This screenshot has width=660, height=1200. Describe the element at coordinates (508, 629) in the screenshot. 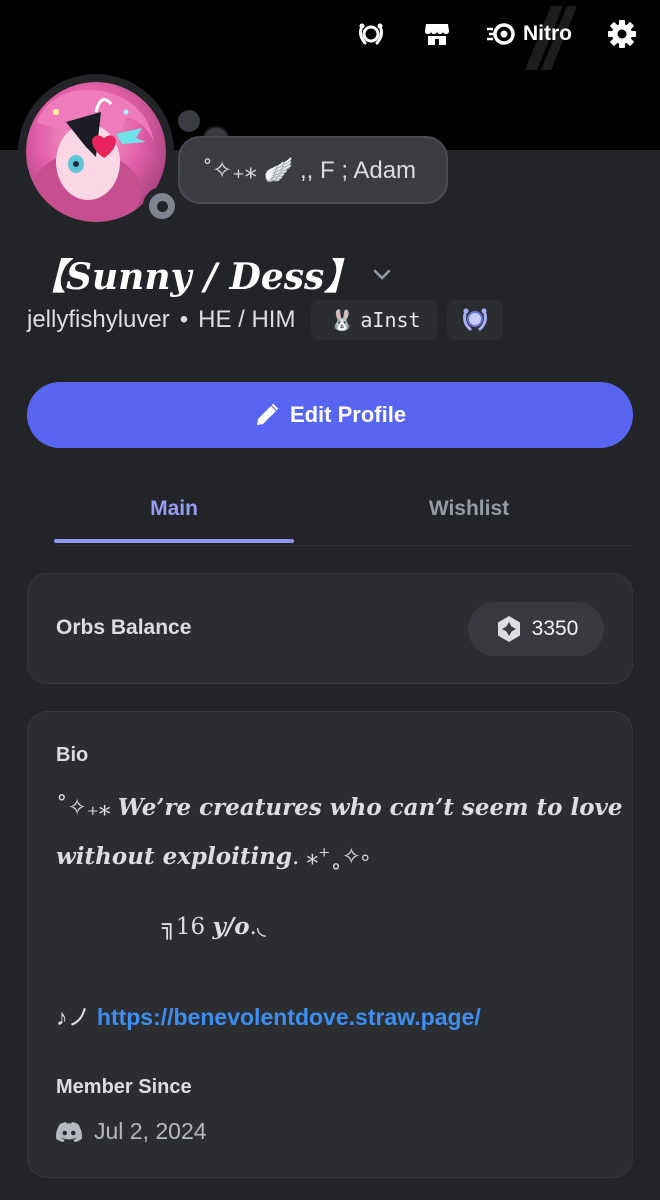

I see `orb-icon` at that location.